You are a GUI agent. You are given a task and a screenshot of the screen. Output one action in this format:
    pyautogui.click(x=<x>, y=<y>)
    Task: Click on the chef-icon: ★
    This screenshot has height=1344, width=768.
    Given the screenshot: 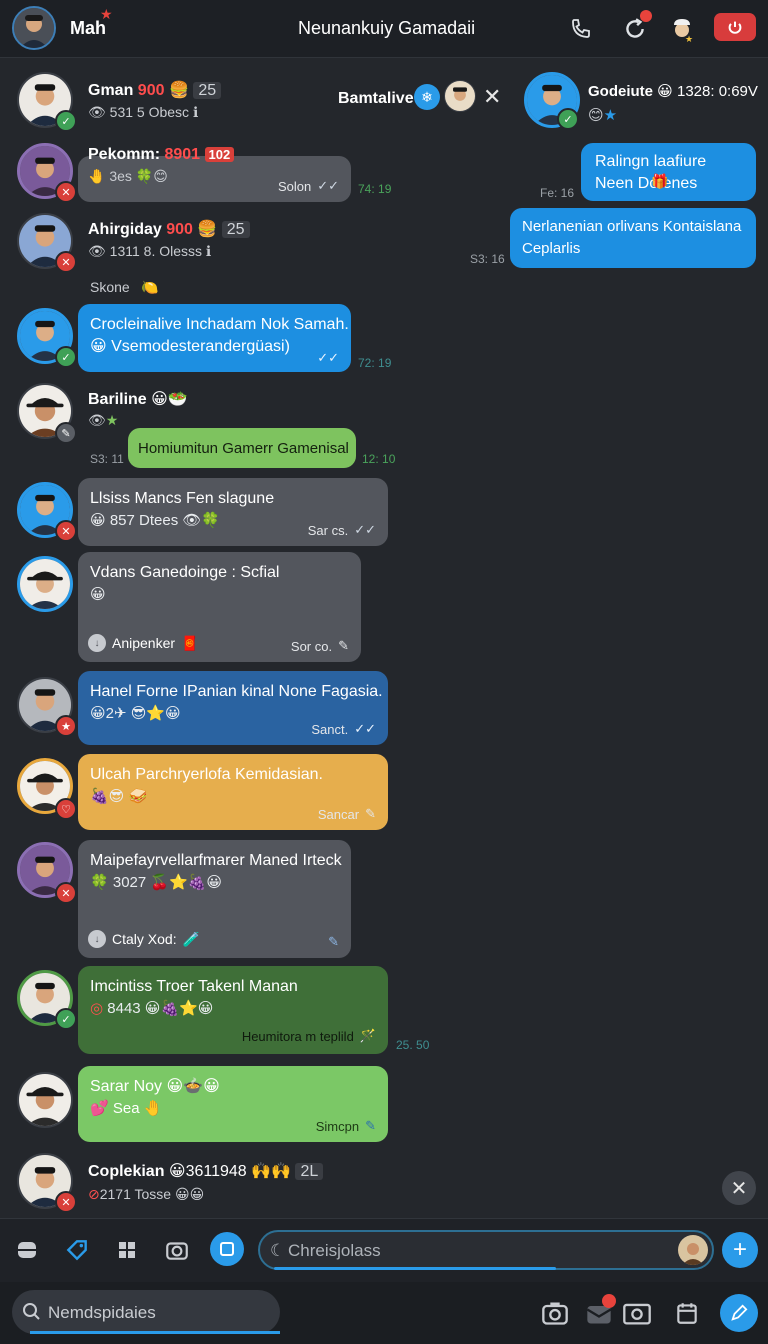 What is the action you would take?
    pyautogui.click(x=683, y=29)
    